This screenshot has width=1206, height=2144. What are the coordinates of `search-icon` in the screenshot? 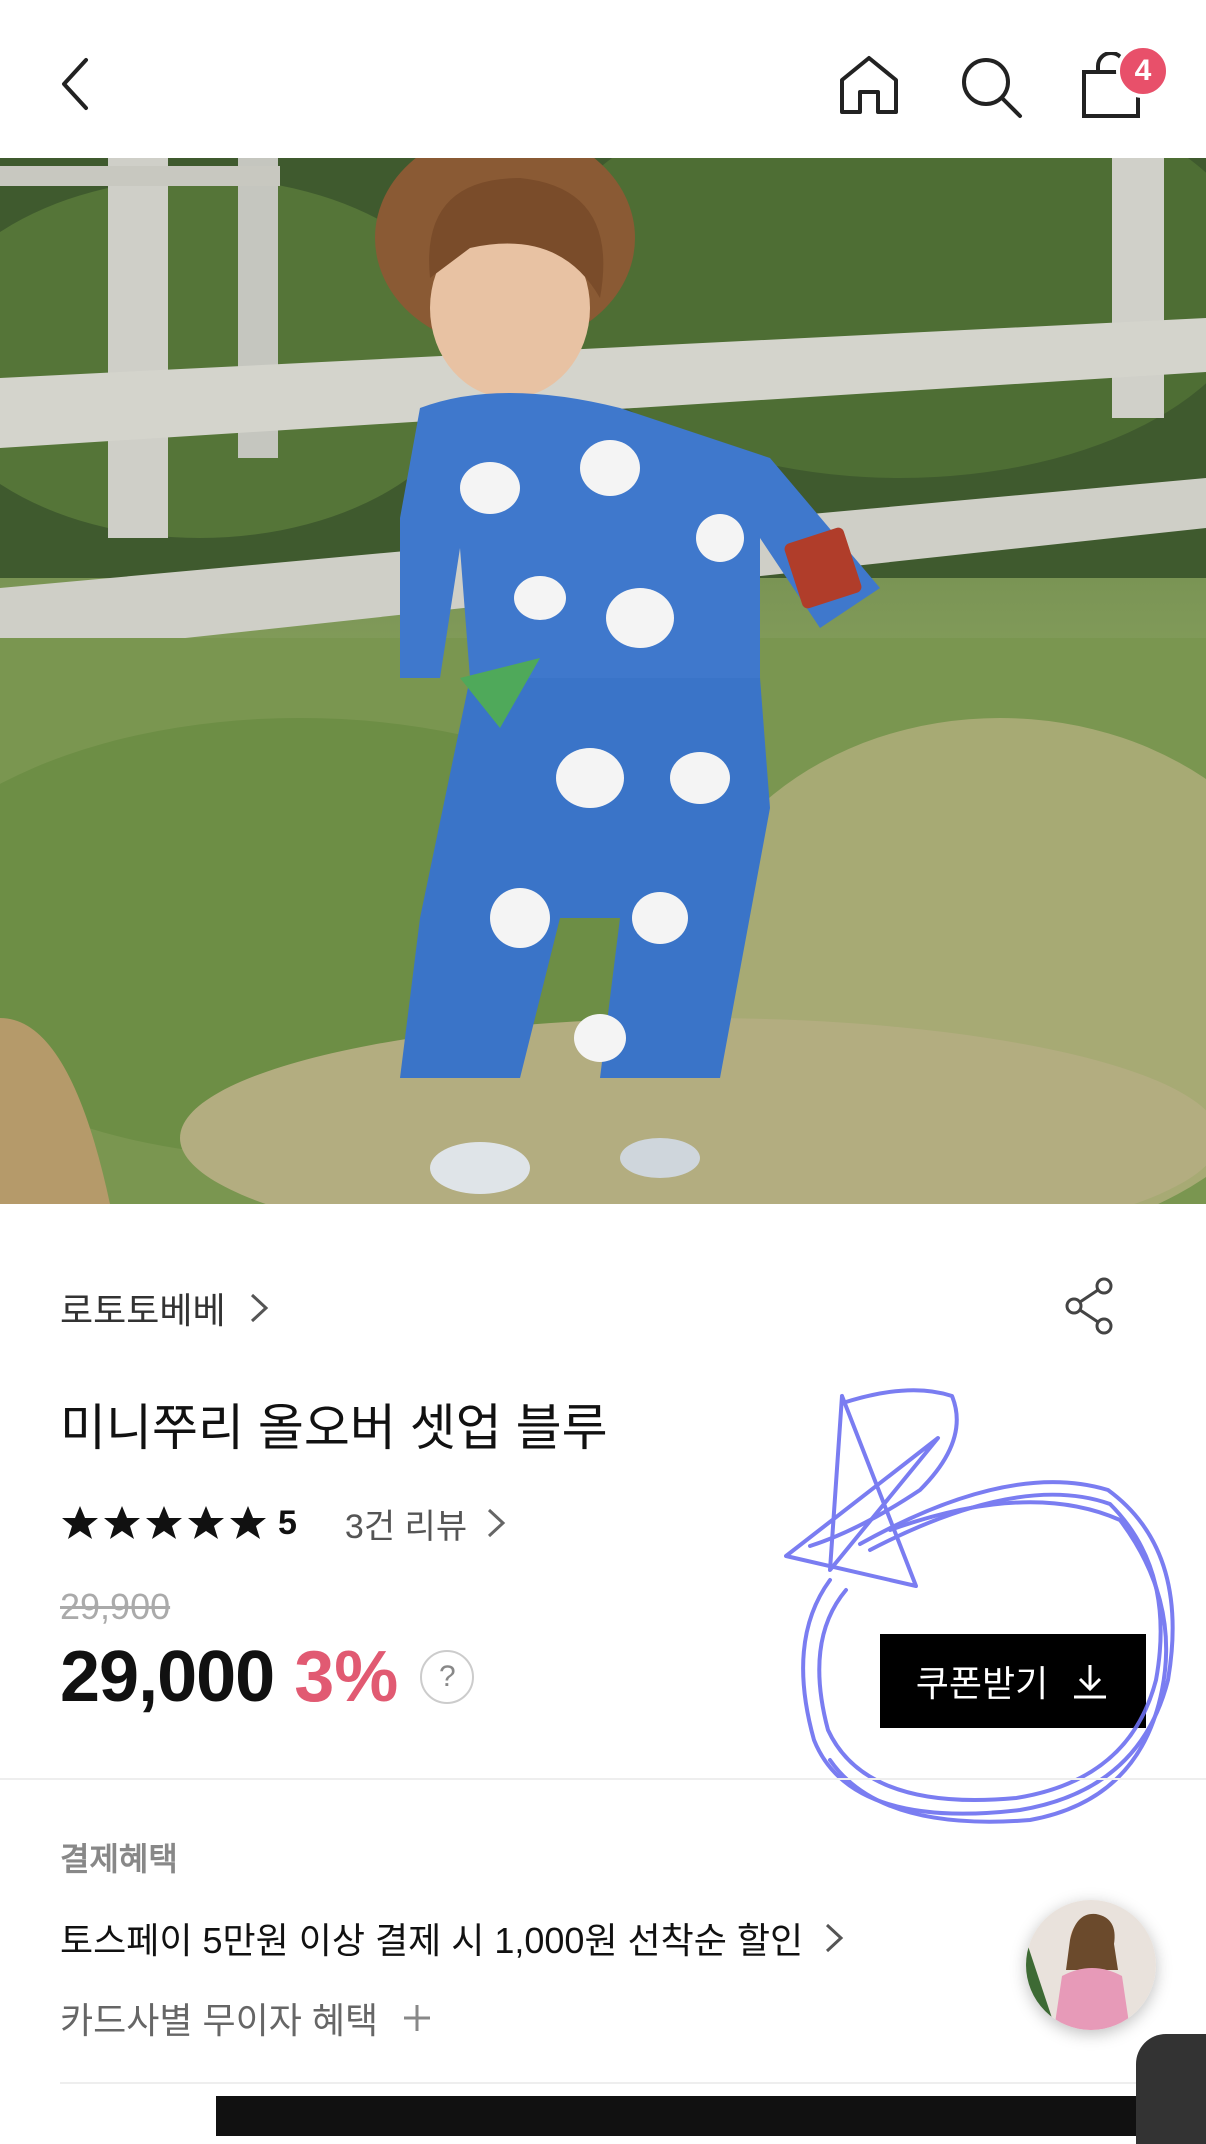 It's located at (992, 90).